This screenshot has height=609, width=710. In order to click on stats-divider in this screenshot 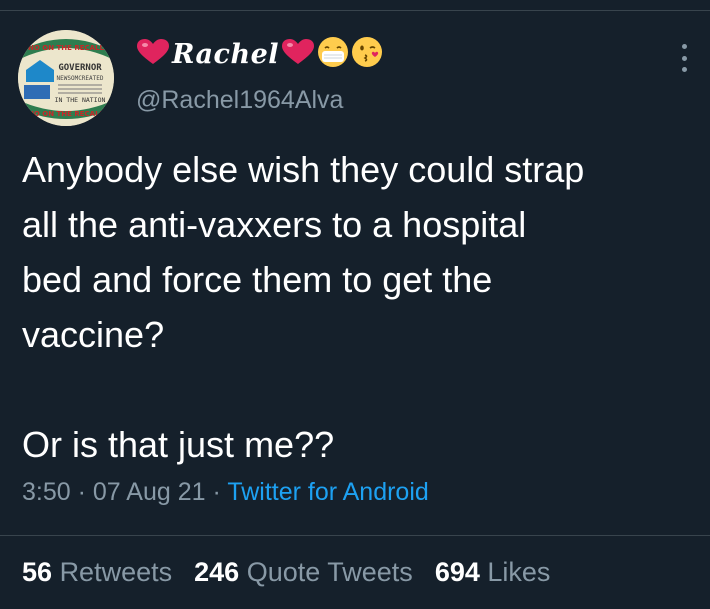, I will do `click(355, 535)`.